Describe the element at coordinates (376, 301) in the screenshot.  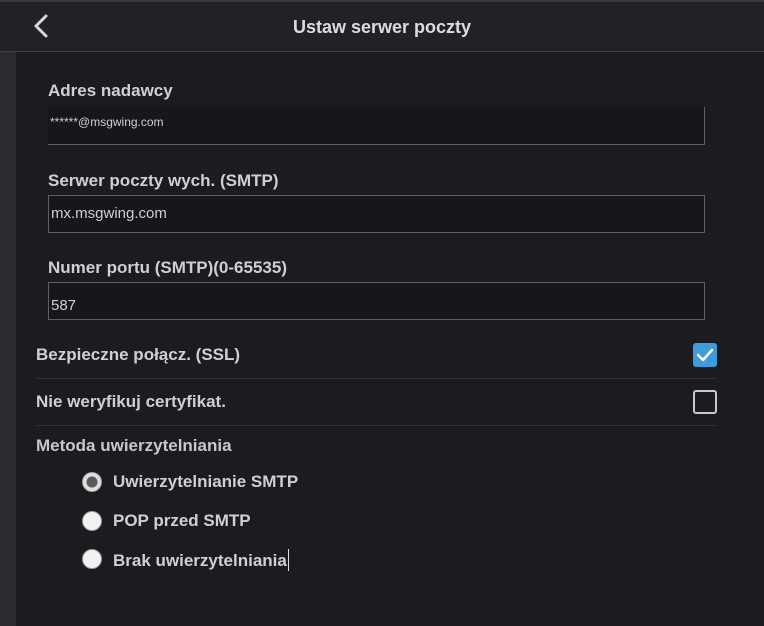
I see `smtp-port-field: 587` at that location.